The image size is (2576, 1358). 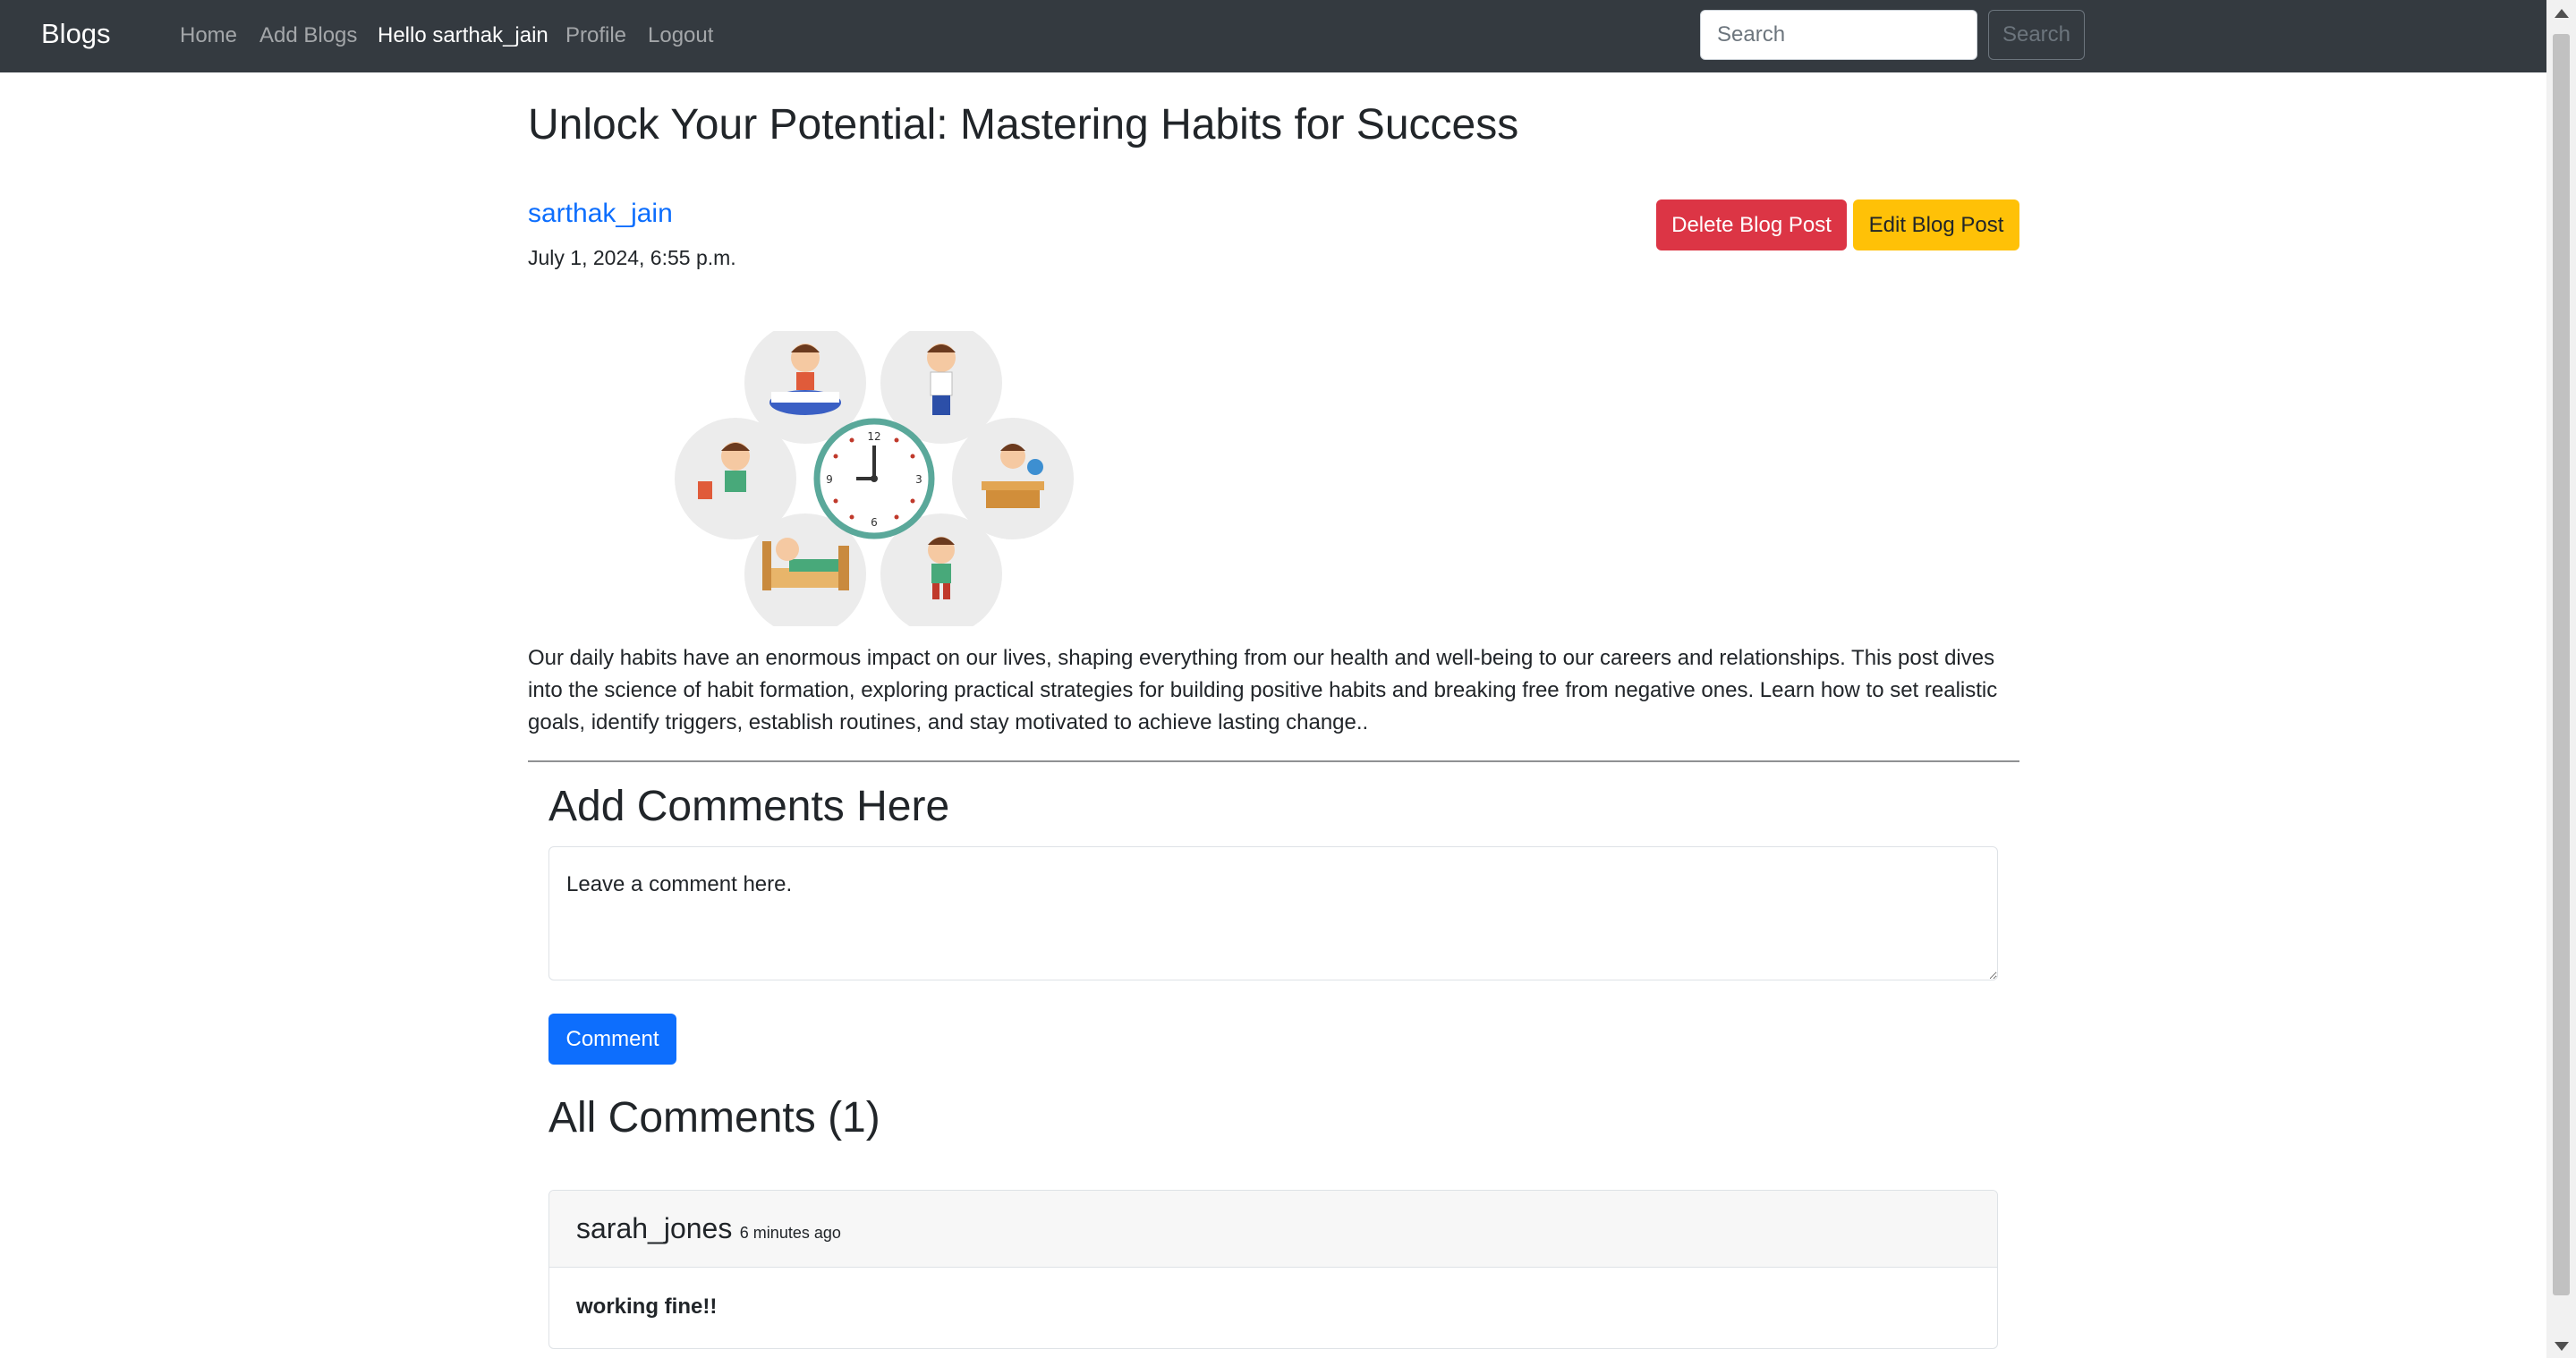 I want to click on scroll-down-arrow-icon, so click(x=2562, y=1346).